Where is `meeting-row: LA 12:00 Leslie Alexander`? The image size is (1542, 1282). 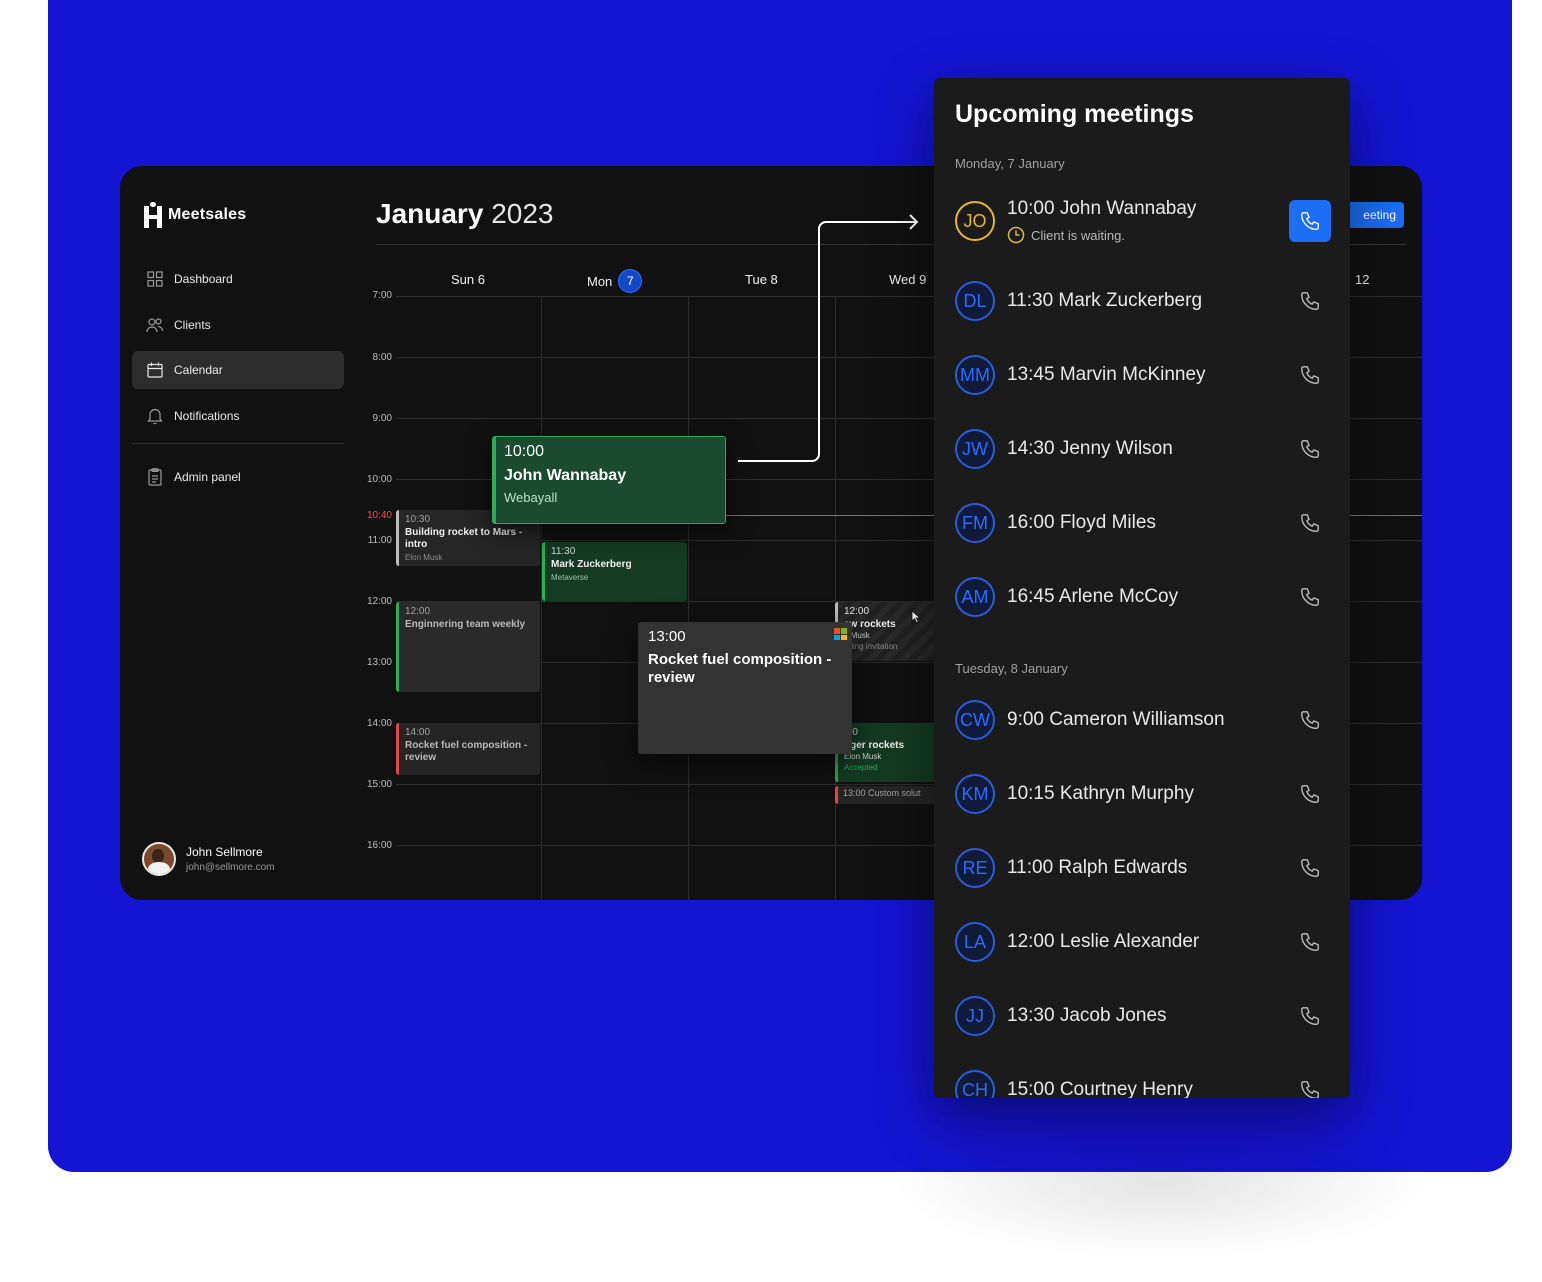
meeting-row: LA 12:00 Leslie Alexander is located at coordinates (1143, 942).